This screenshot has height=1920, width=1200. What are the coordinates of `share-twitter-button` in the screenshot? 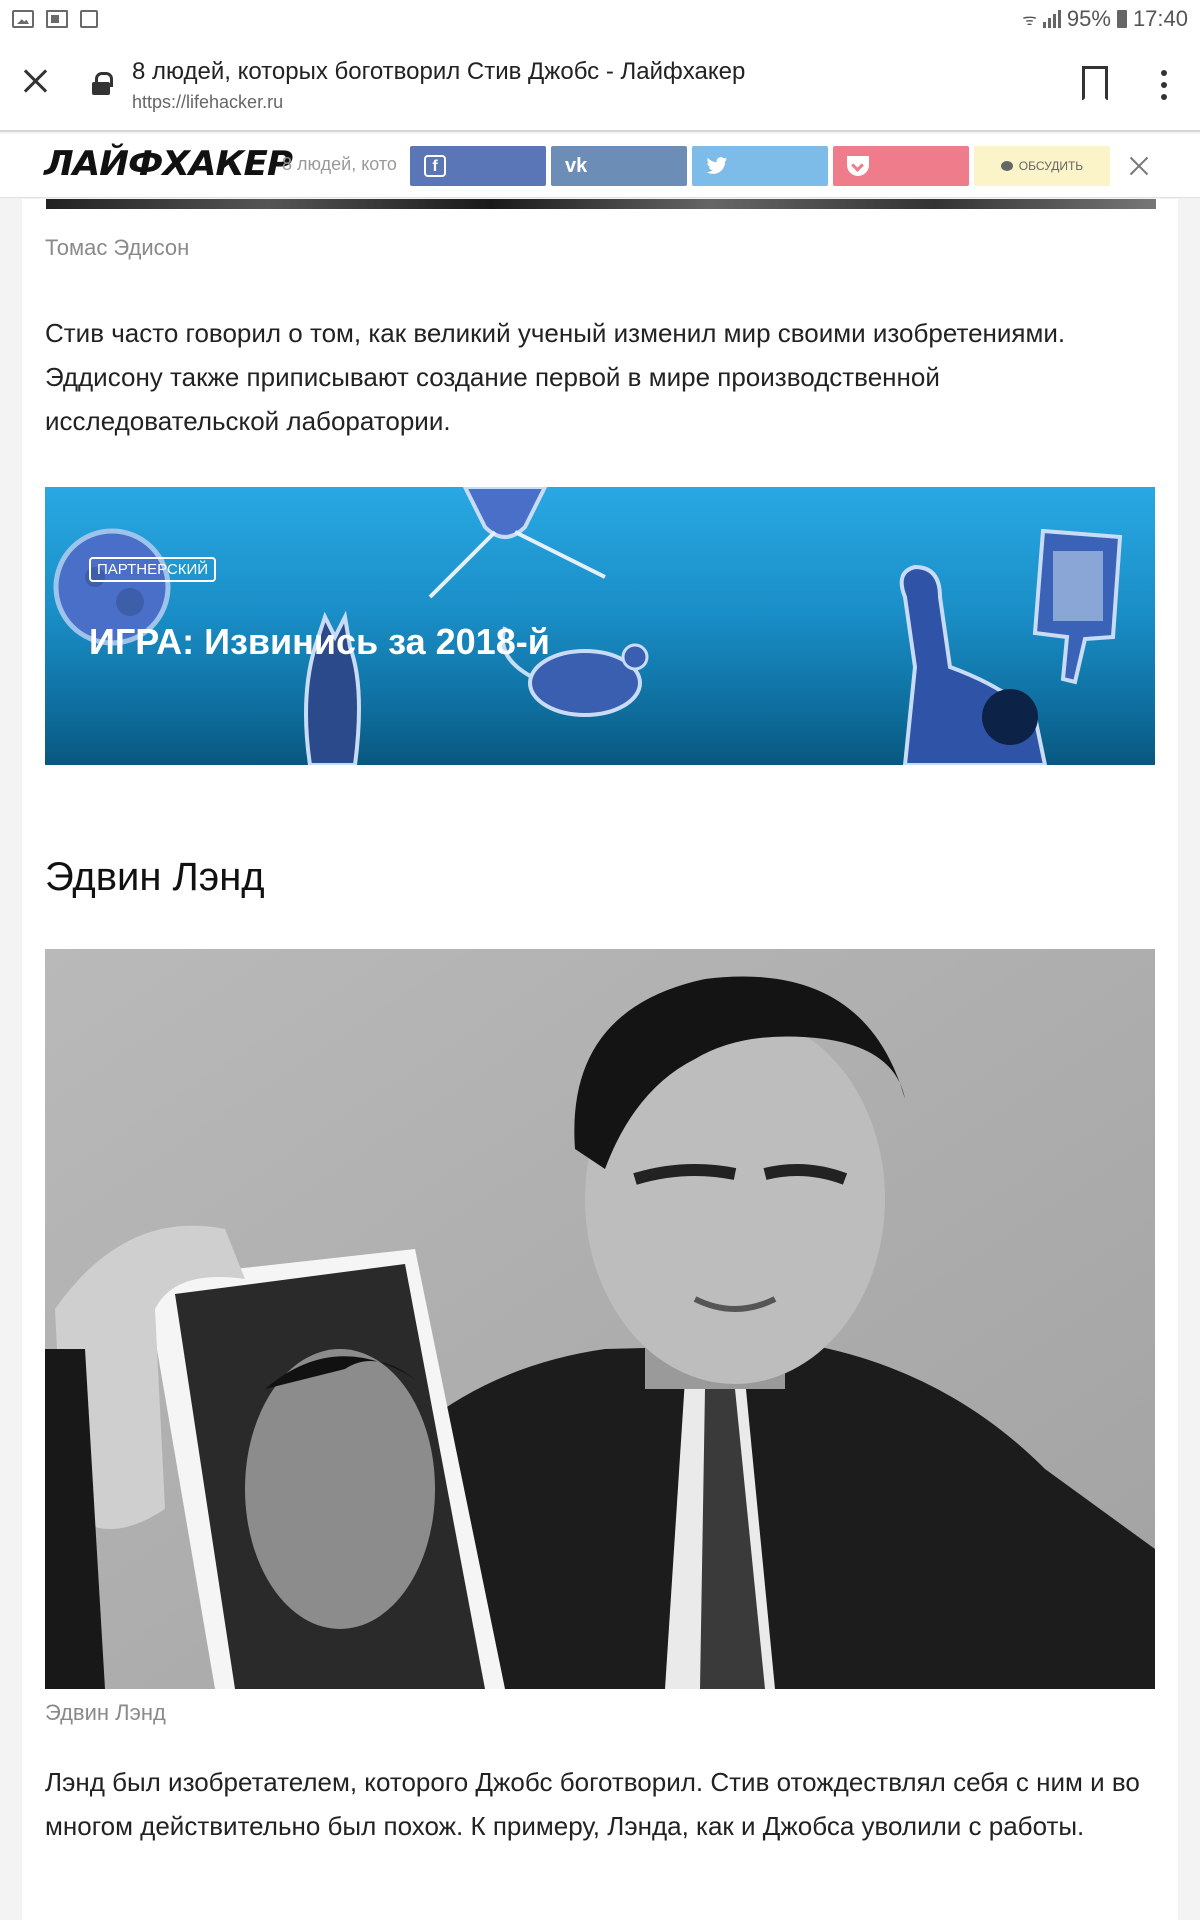 It's located at (760, 166).